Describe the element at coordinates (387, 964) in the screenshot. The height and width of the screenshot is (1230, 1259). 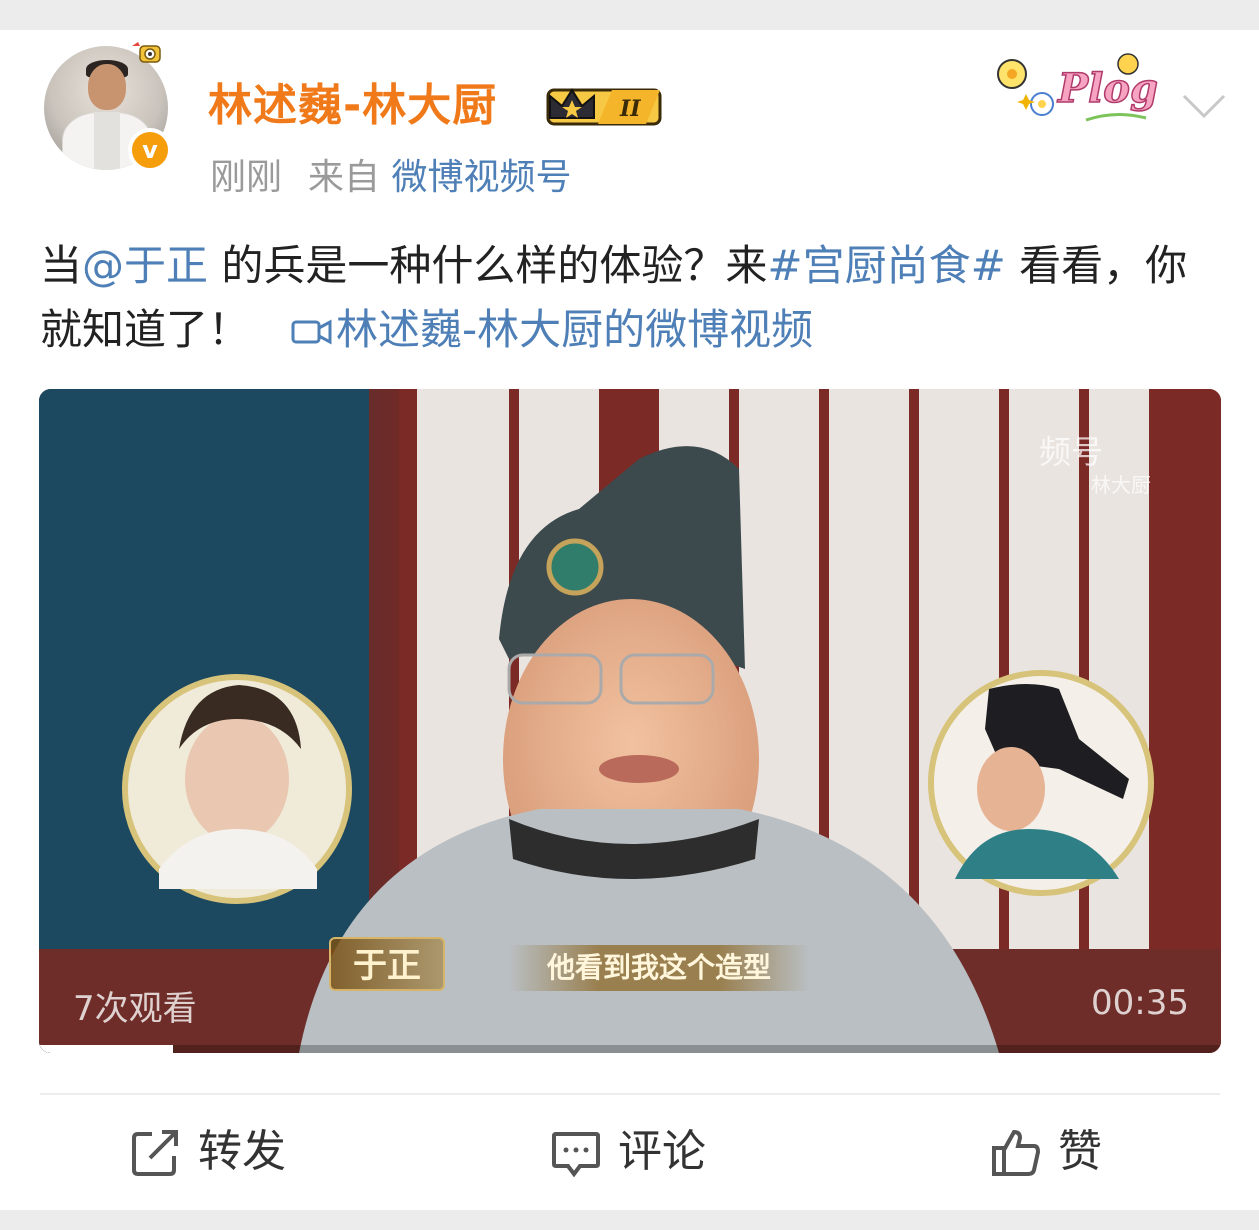
I see `name-caption: 于正` at that location.